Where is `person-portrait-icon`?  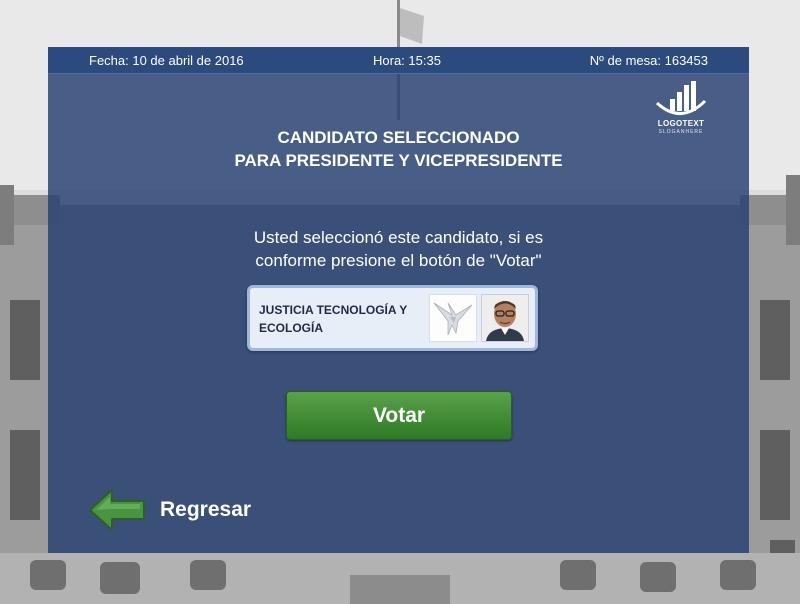
person-portrait-icon is located at coordinates (505, 318).